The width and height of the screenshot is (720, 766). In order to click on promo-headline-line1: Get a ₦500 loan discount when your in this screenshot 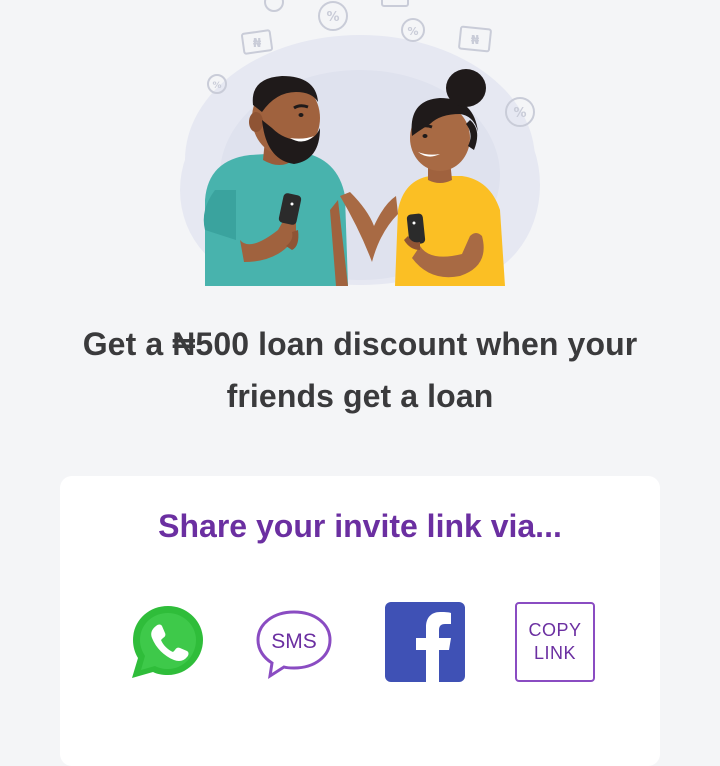, I will do `click(360, 344)`.